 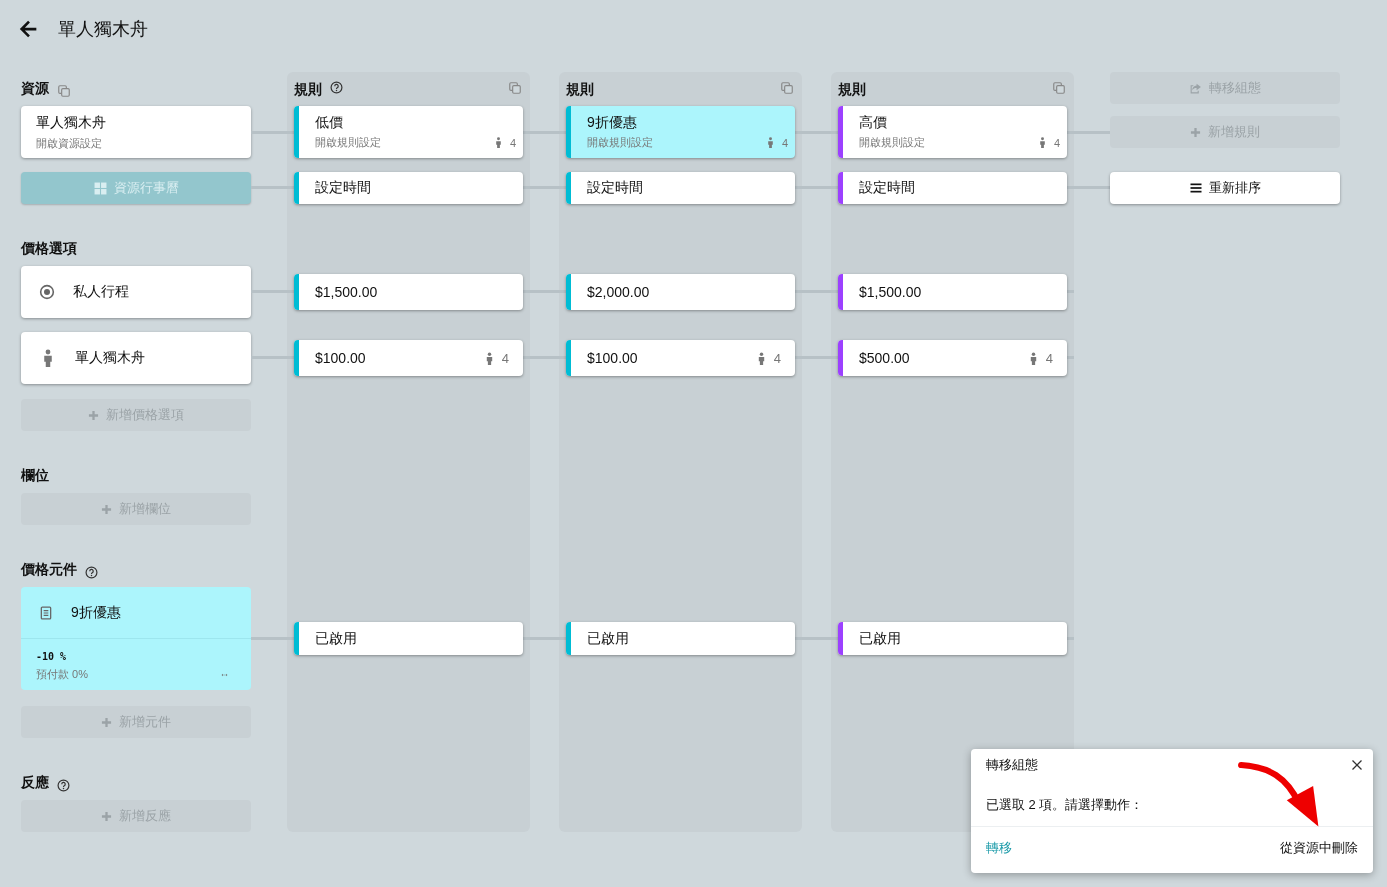 What do you see at coordinates (1195, 88) in the screenshot?
I see `share-icon` at bounding box center [1195, 88].